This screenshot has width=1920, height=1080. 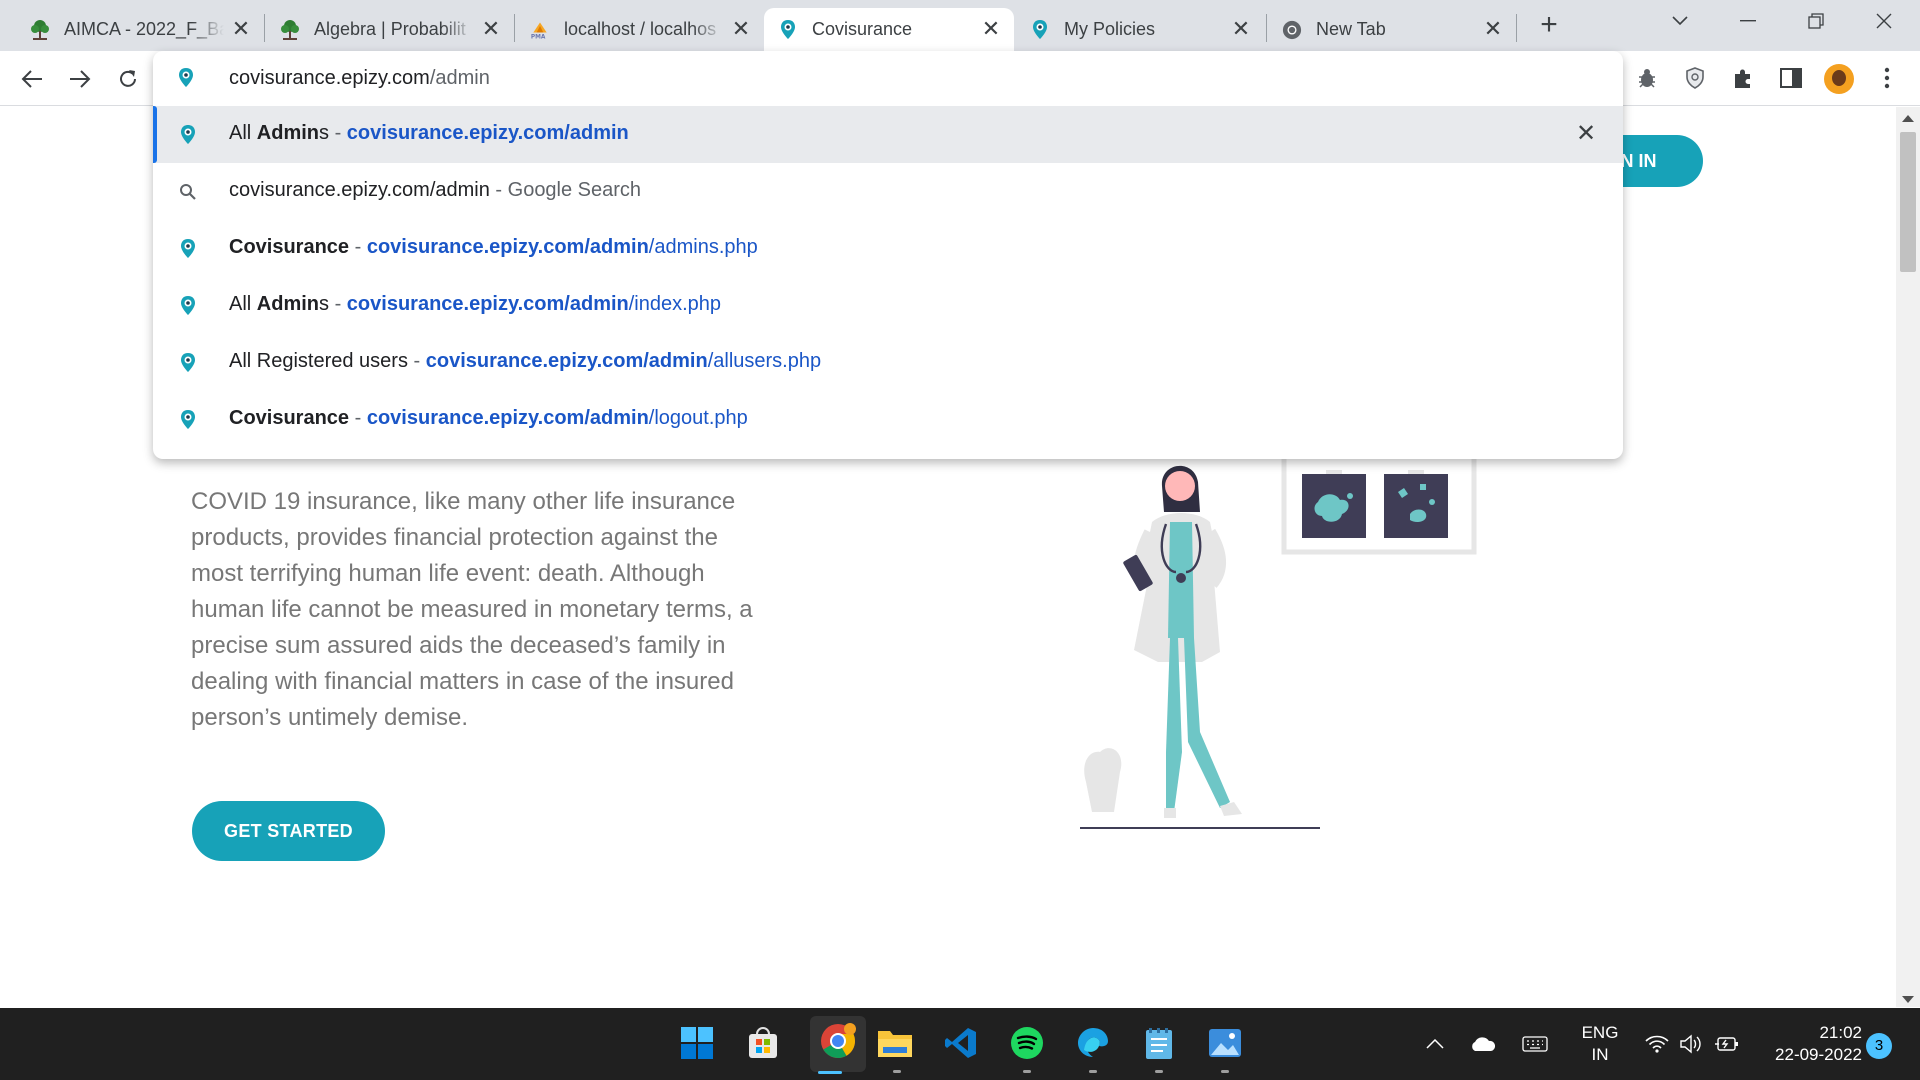 What do you see at coordinates (763, 1043) in the screenshot?
I see `microsoft-store-icon` at bounding box center [763, 1043].